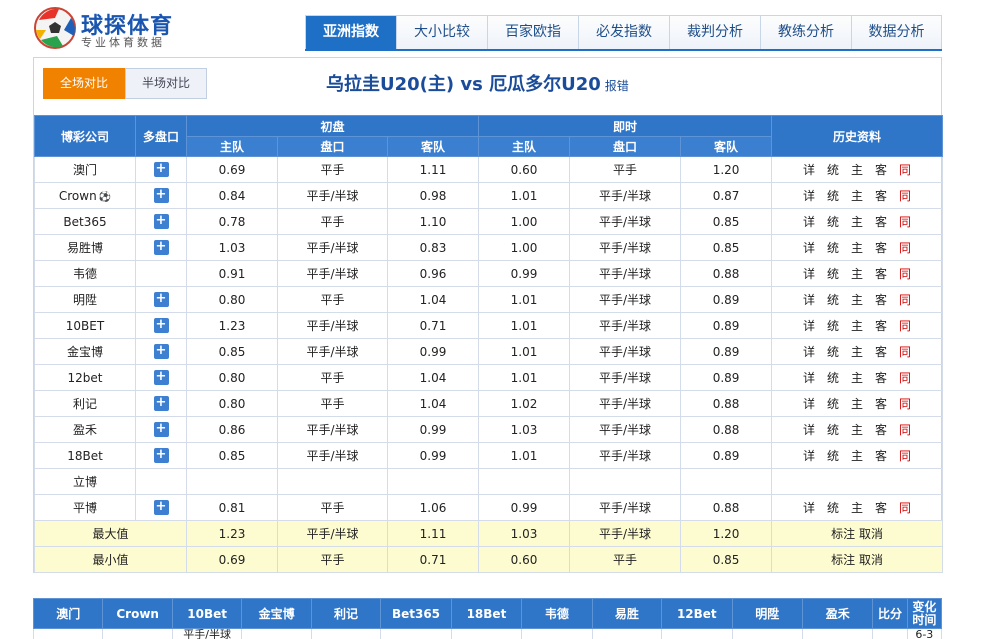 The width and height of the screenshot is (985, 639). Describe the element at coordinates (442, 32) in the screenshot. I see `tab-over-under: 大小比较` at that location.